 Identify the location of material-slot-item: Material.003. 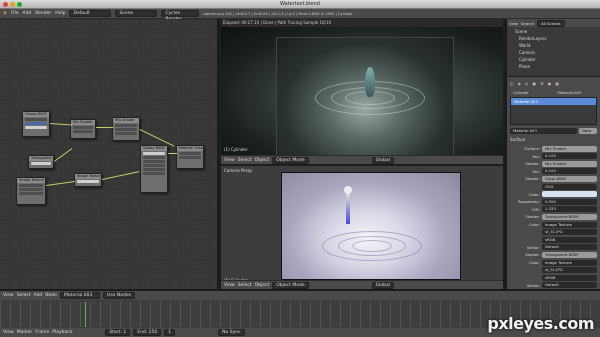
(553, 101).